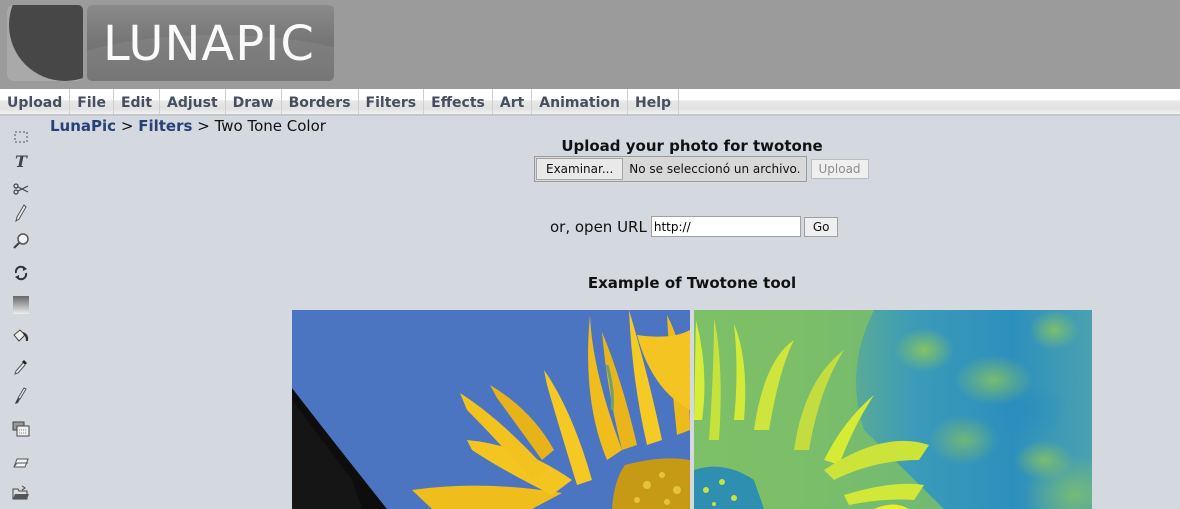  I want to click on menu-adjust: Adjust, so click(193, 101).